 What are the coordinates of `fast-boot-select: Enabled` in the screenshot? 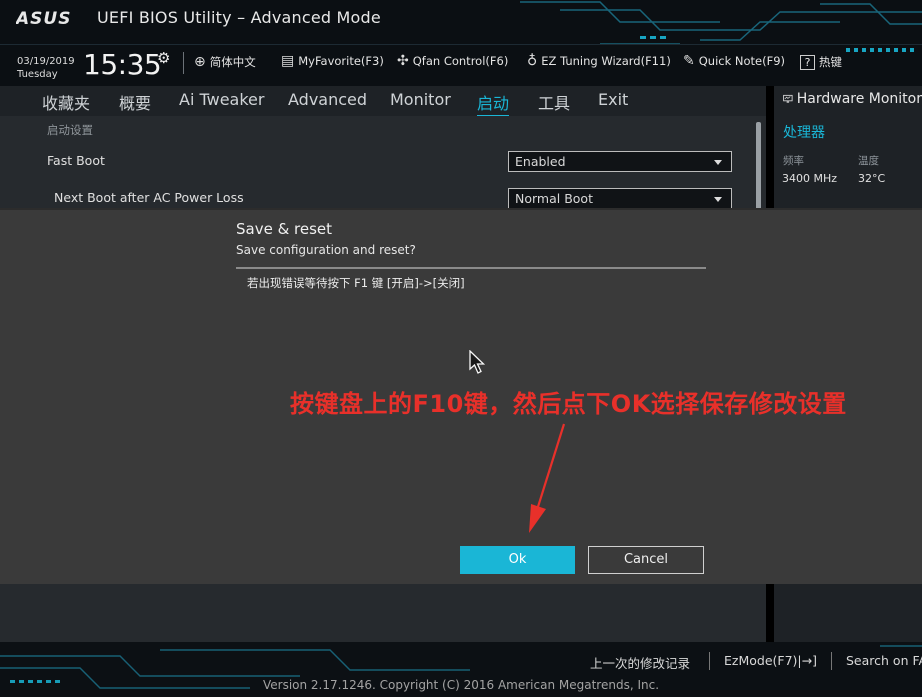 It's located at (620, 161).